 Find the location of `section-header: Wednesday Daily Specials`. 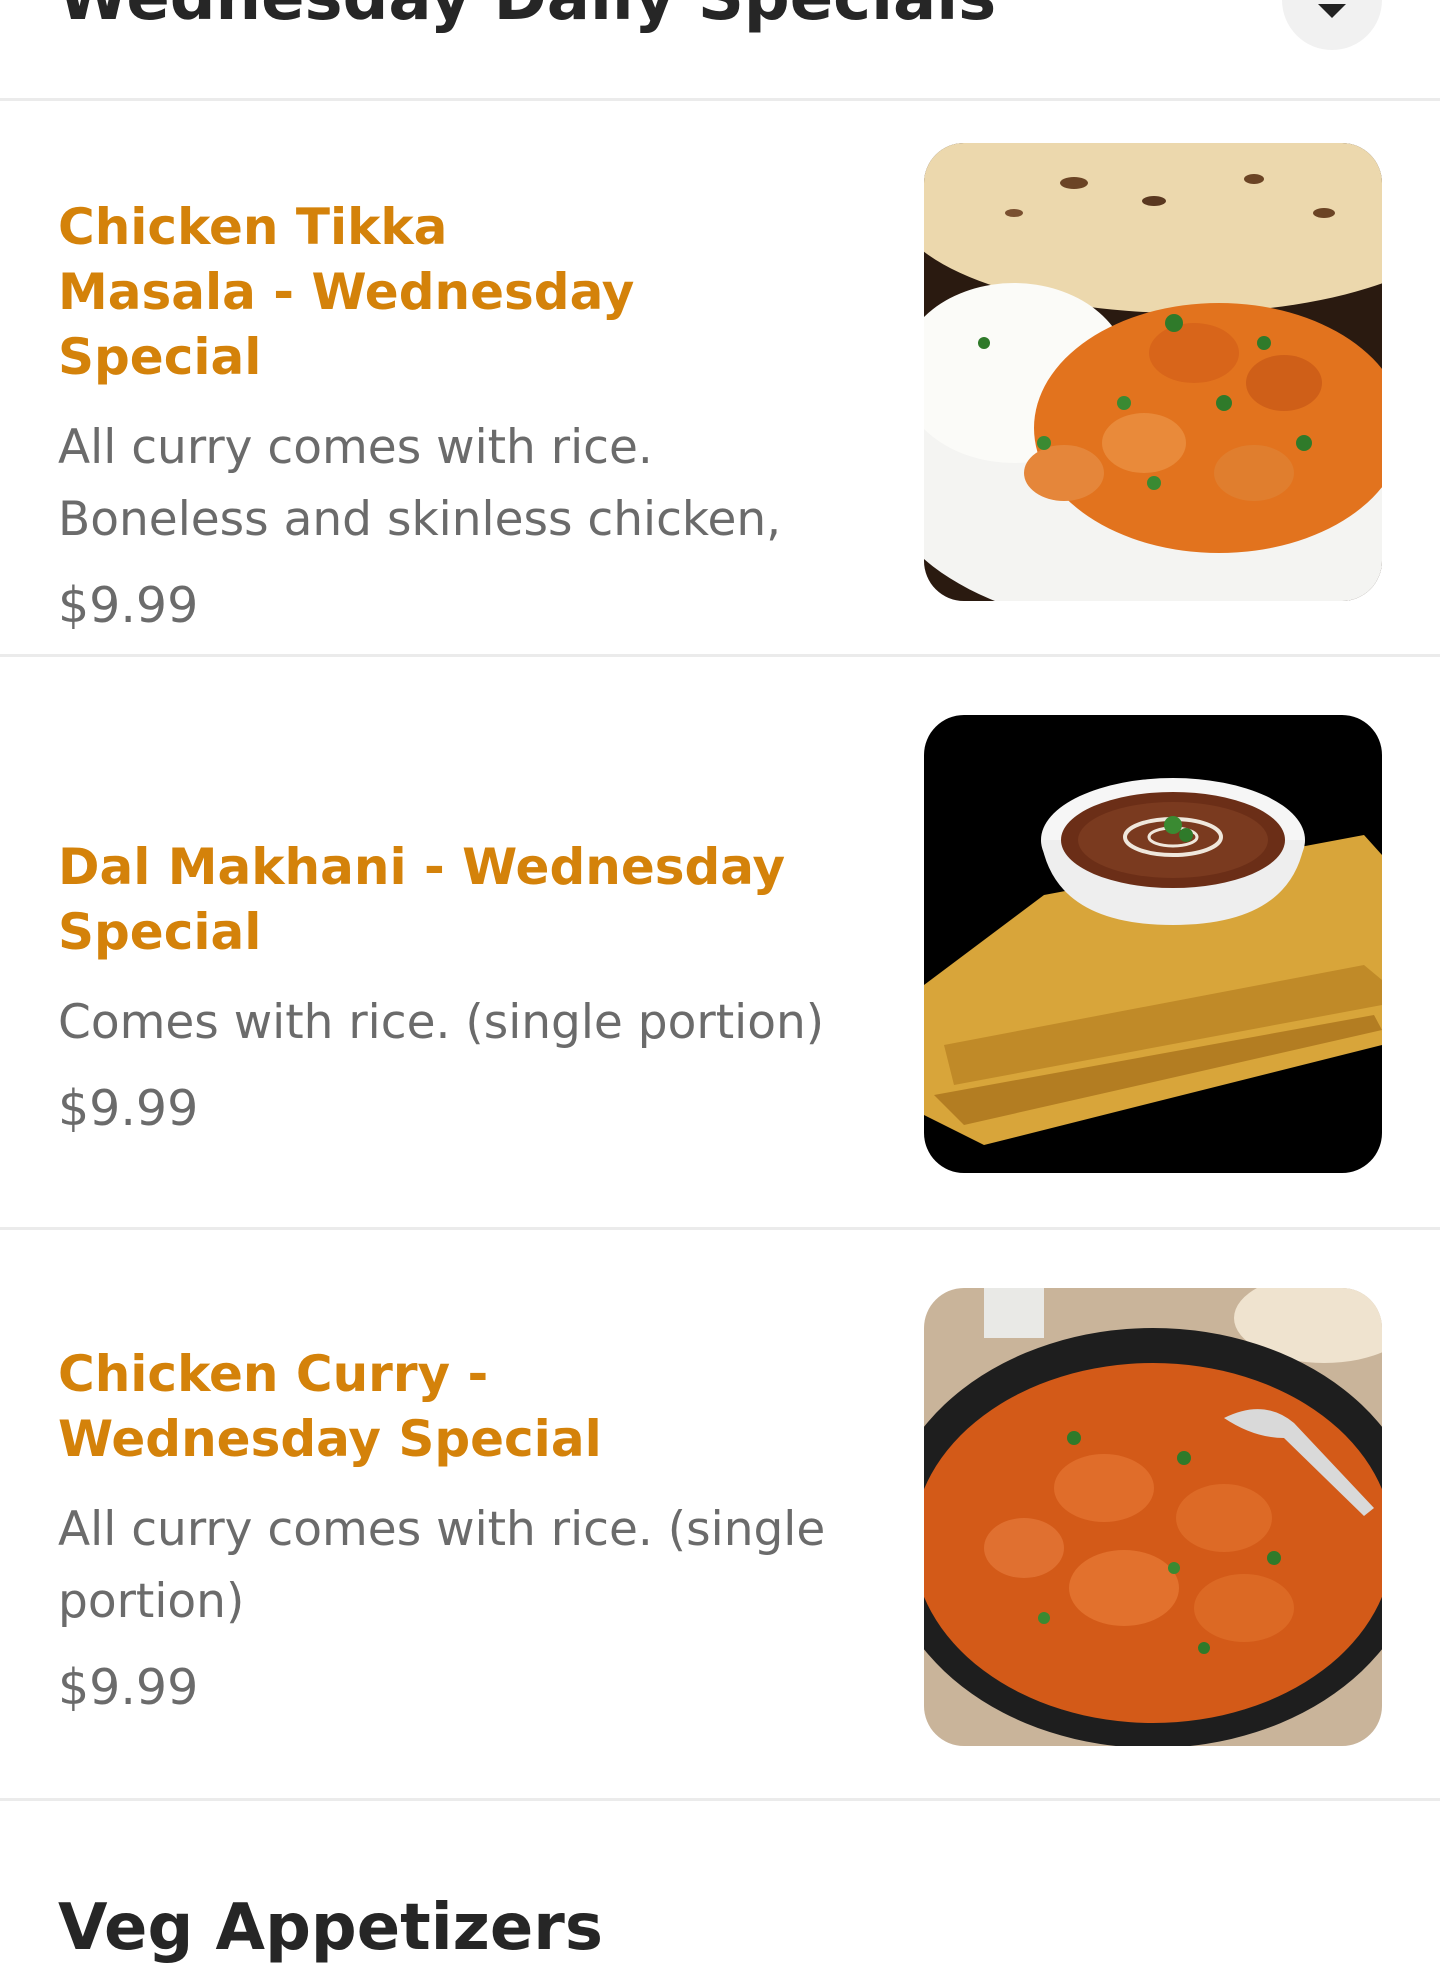

section-header: Wednesday Daily Specials is located at coordinates (720, 50).